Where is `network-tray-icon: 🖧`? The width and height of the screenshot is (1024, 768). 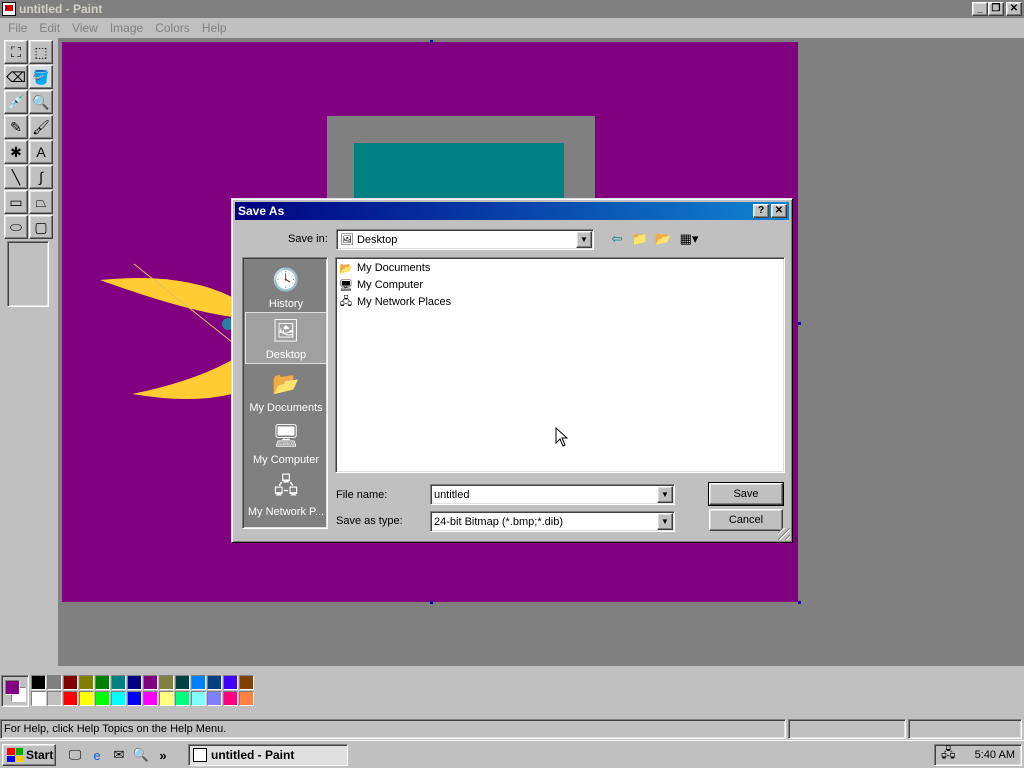
network-tray-icon: 🖧 is located at coordinates (948, 755).